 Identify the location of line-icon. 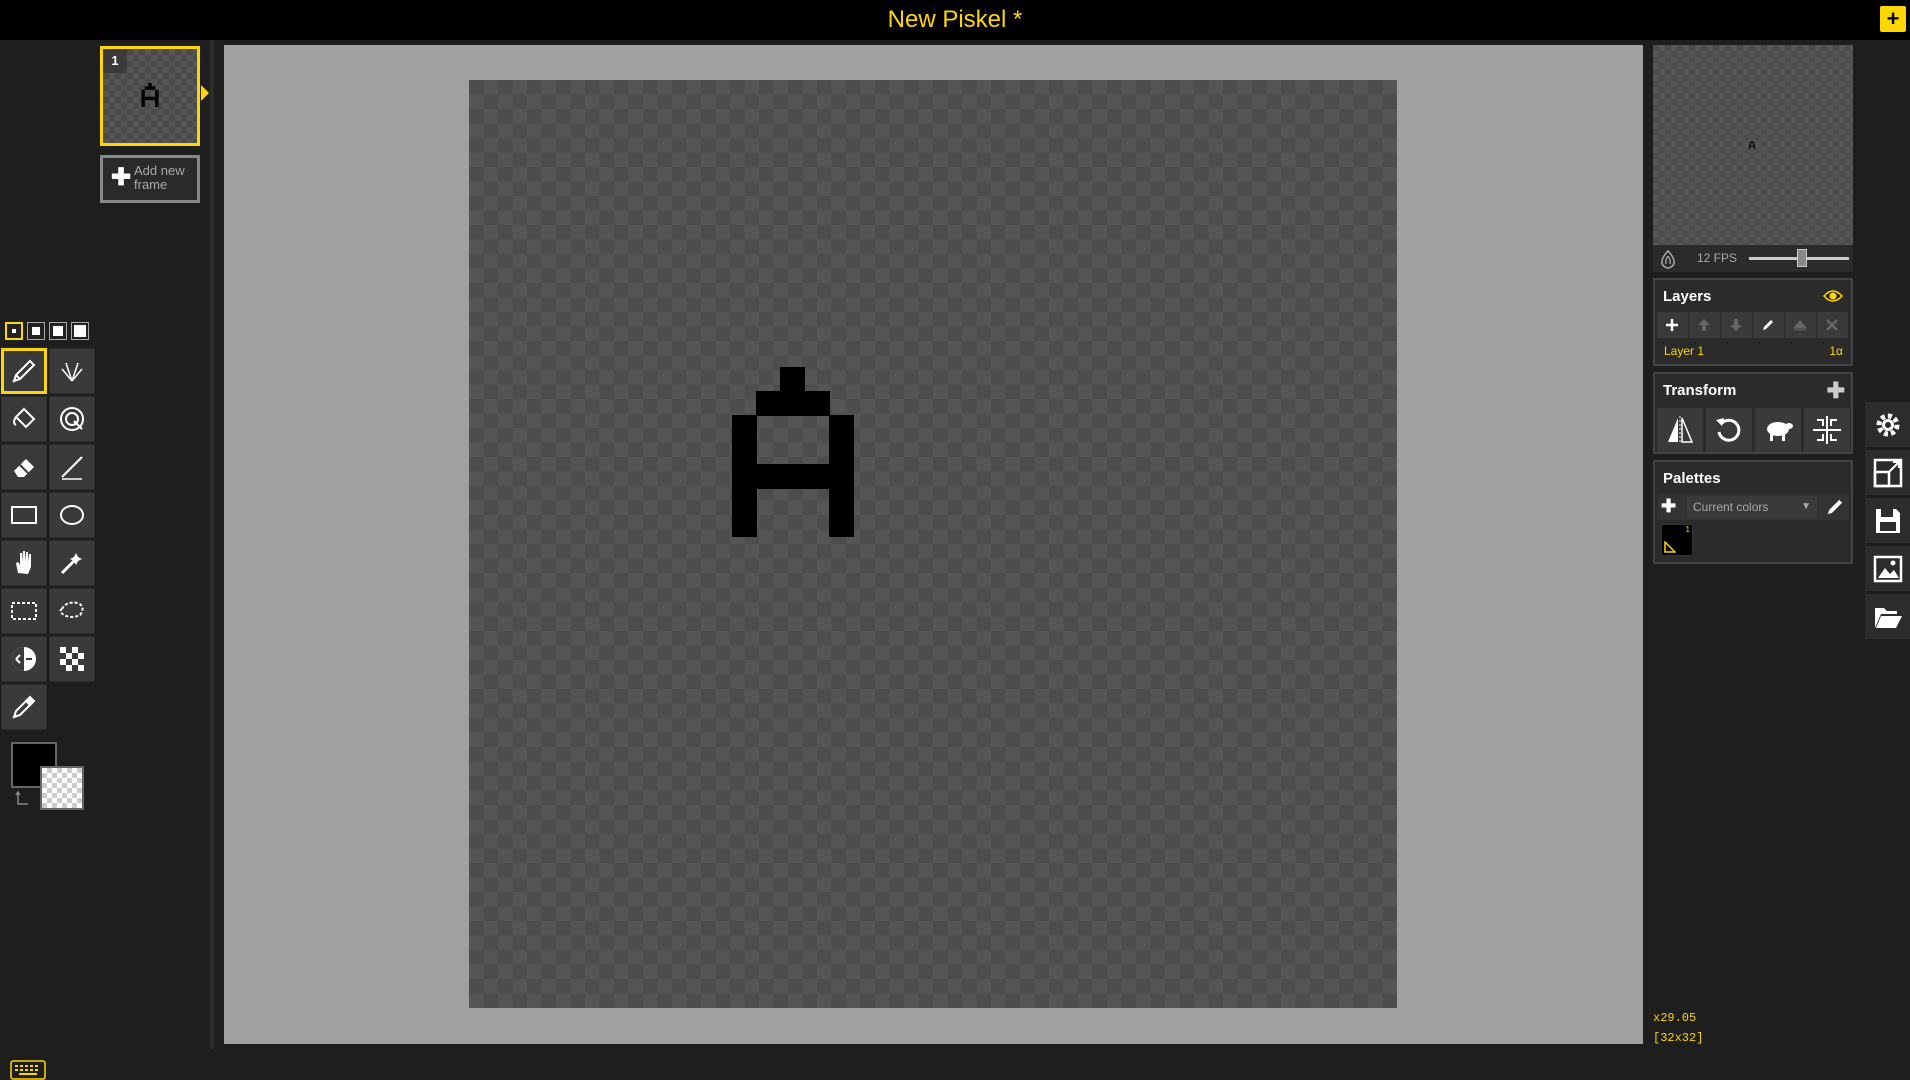
(72, 468).